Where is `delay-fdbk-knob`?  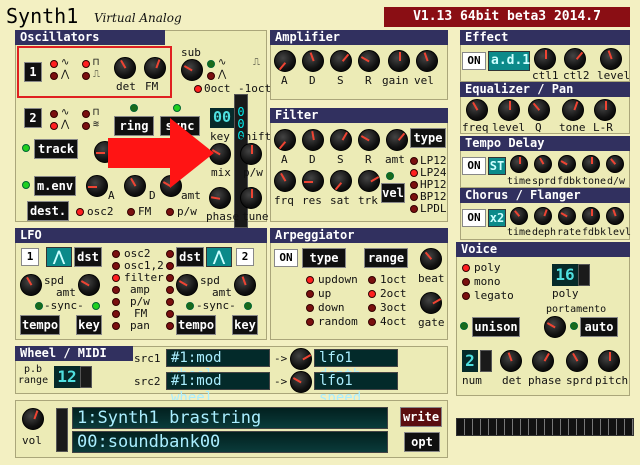 delay-fdbk-knob is located at coordinates (567, 164).